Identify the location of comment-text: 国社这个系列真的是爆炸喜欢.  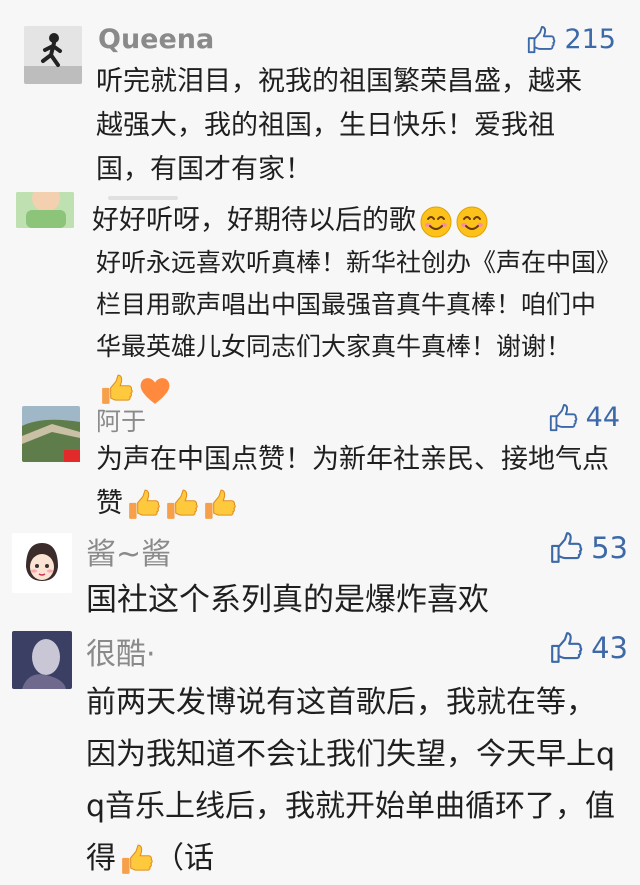
(287, 600).